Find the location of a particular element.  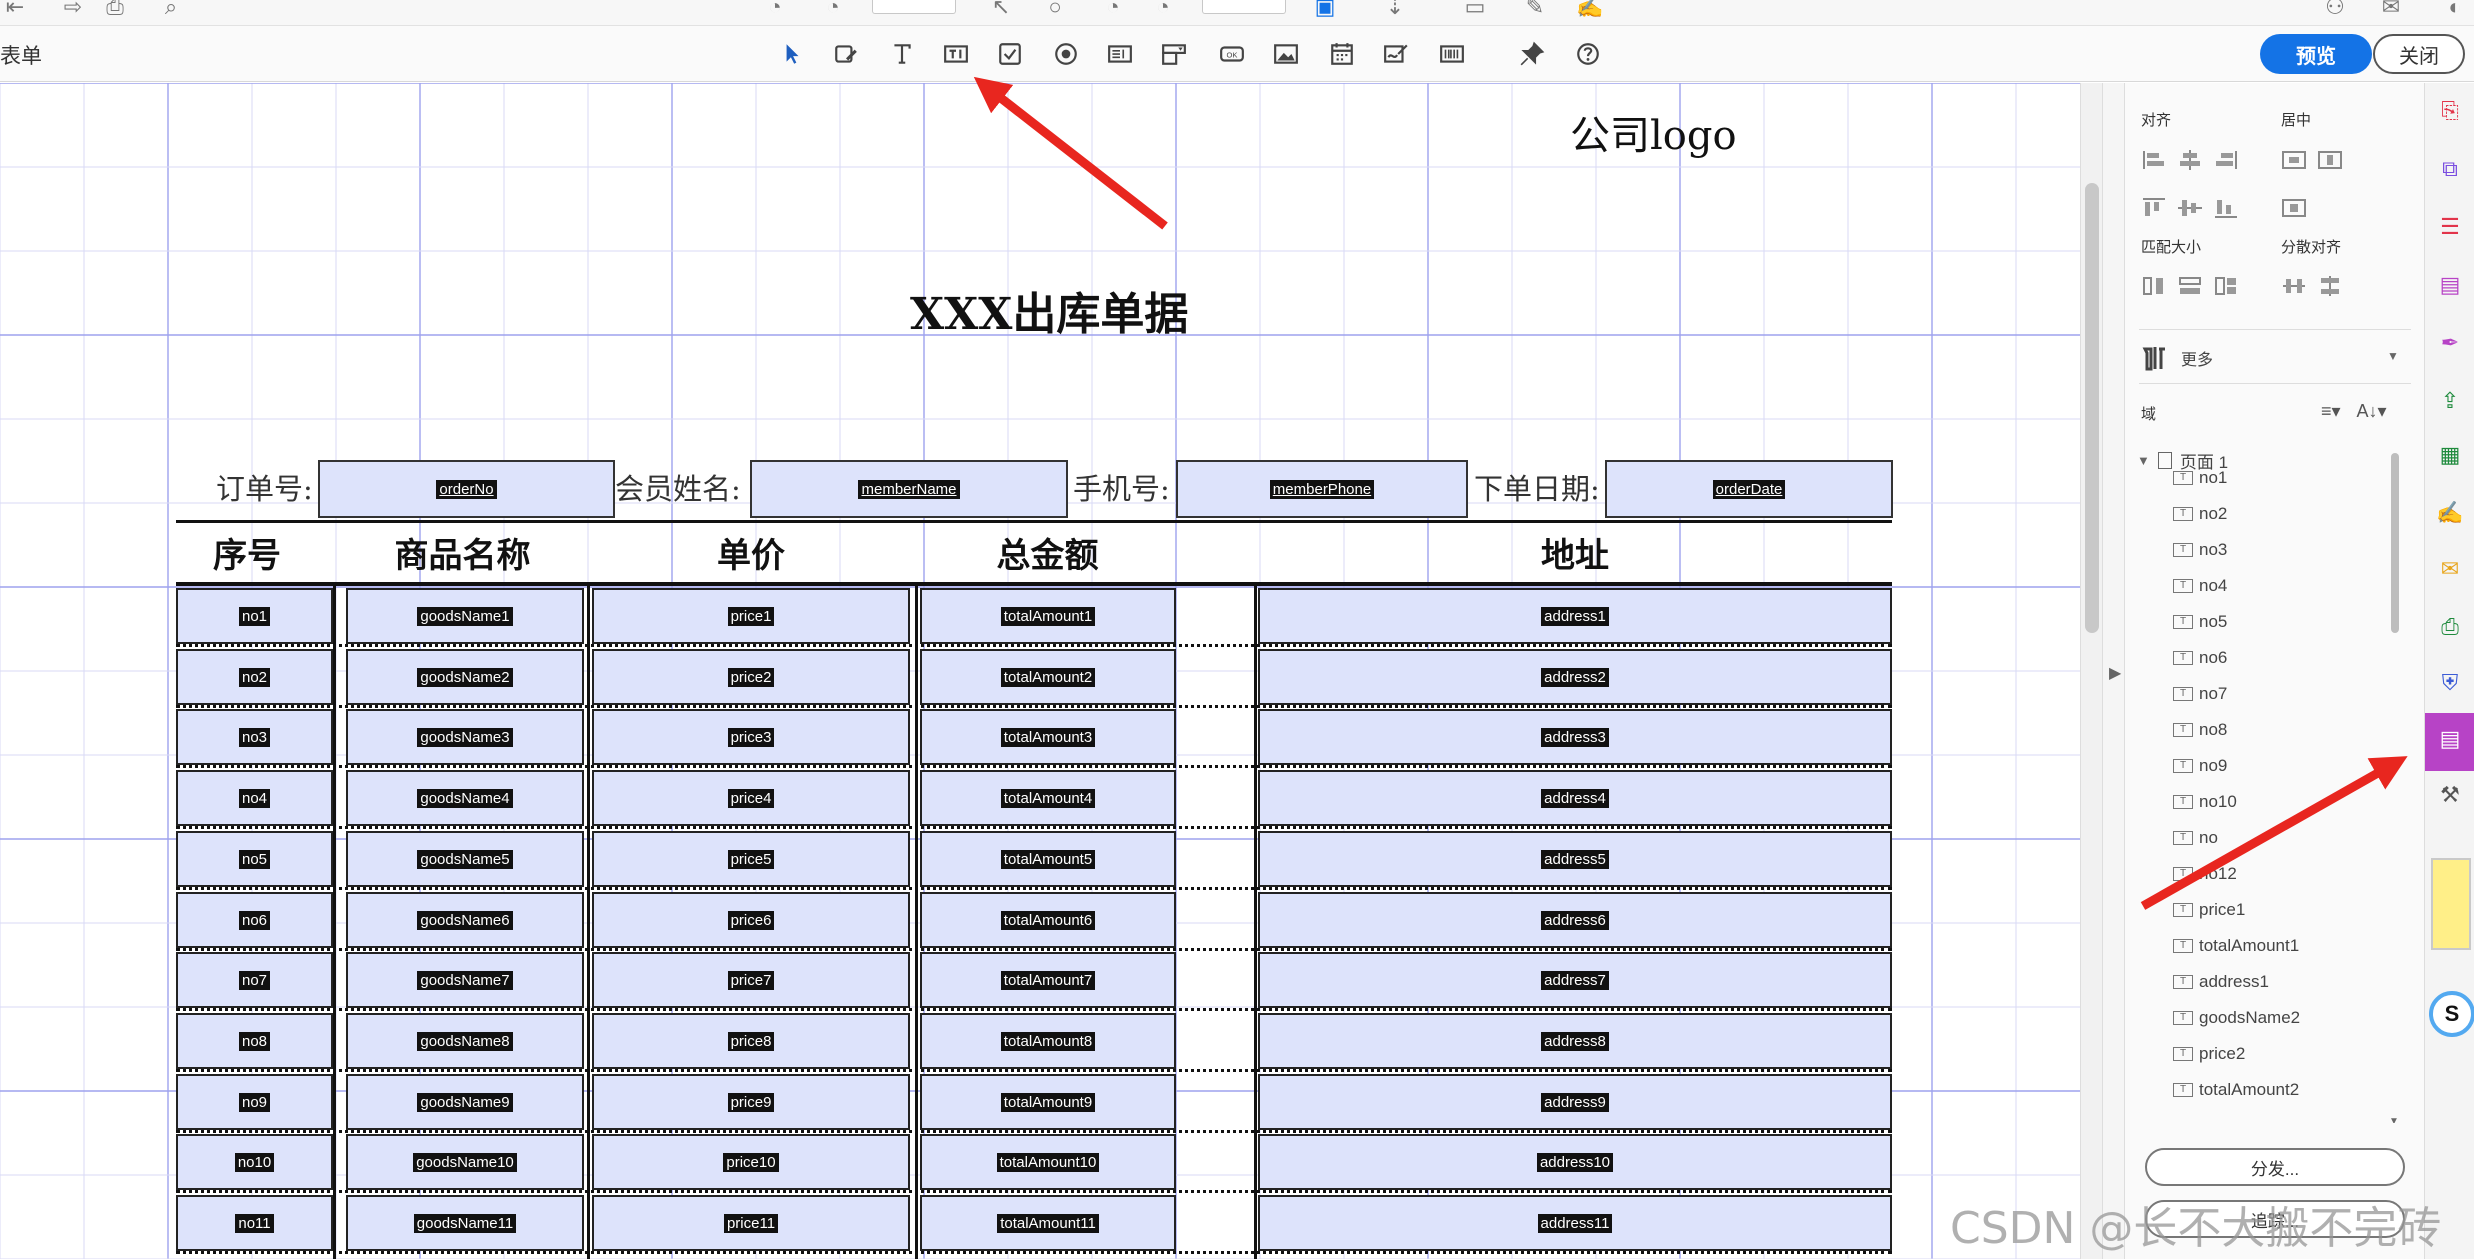

table-cell-field: price8 is located at coordinates (751, 1041).